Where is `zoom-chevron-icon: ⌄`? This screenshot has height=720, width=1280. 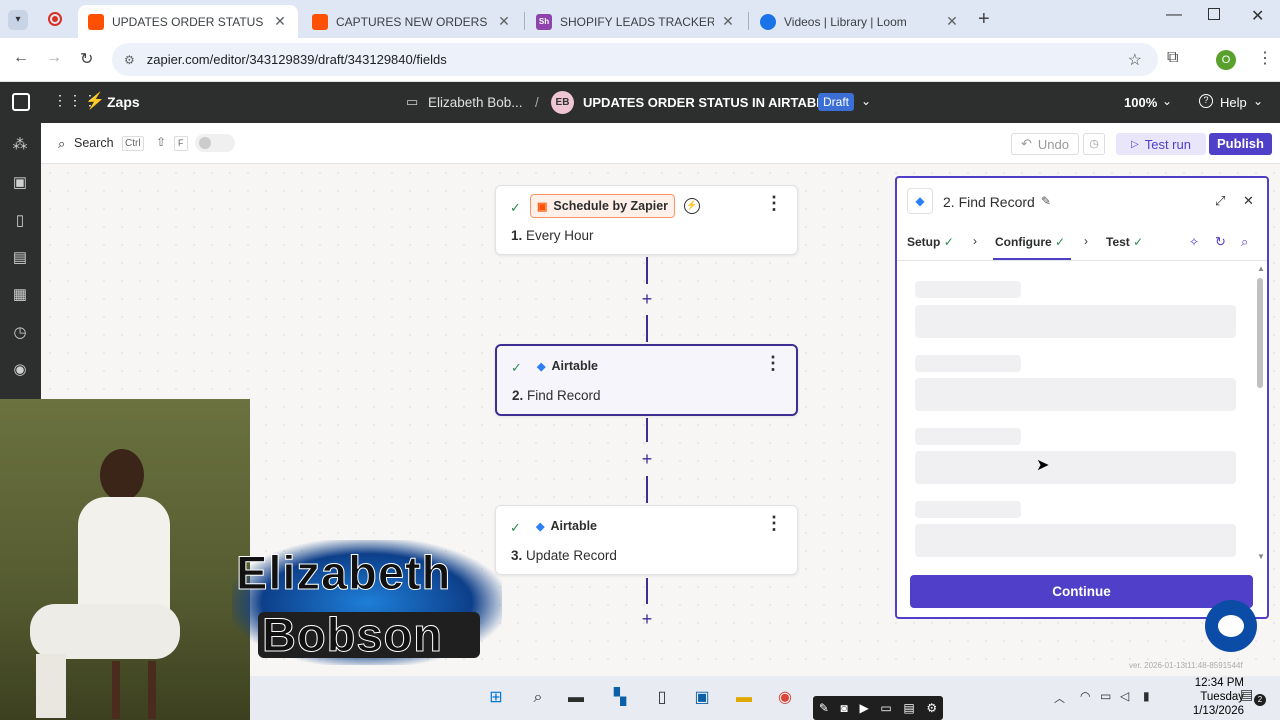
zoom-chevron-icon: ⌄ is located at coordinates (1167, 101).